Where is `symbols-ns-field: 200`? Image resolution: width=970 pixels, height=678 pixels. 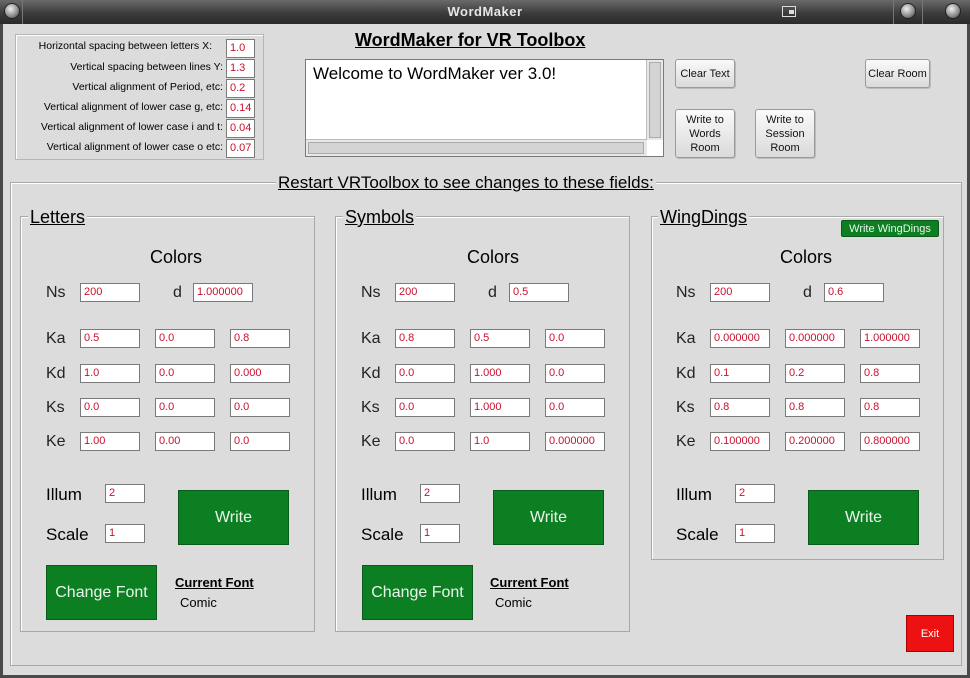
symbols-ns-field: 200 is located at coordinates (425, 292).